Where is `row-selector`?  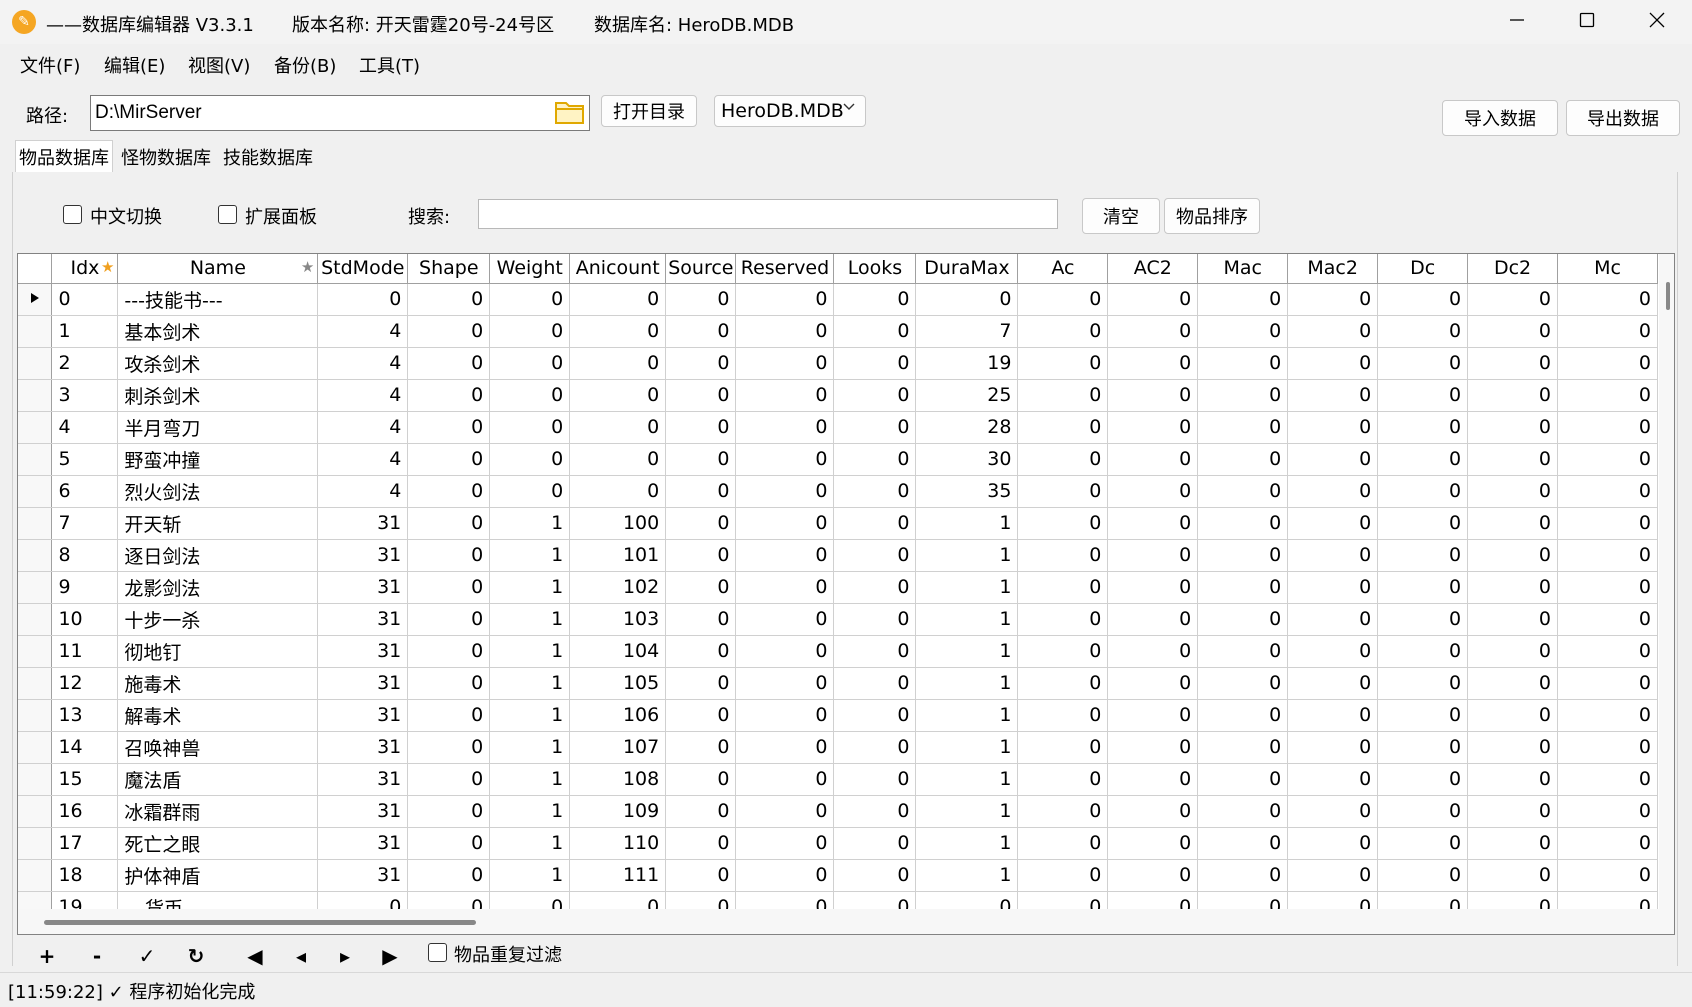
row-selector is located at coordinates (35, 747).